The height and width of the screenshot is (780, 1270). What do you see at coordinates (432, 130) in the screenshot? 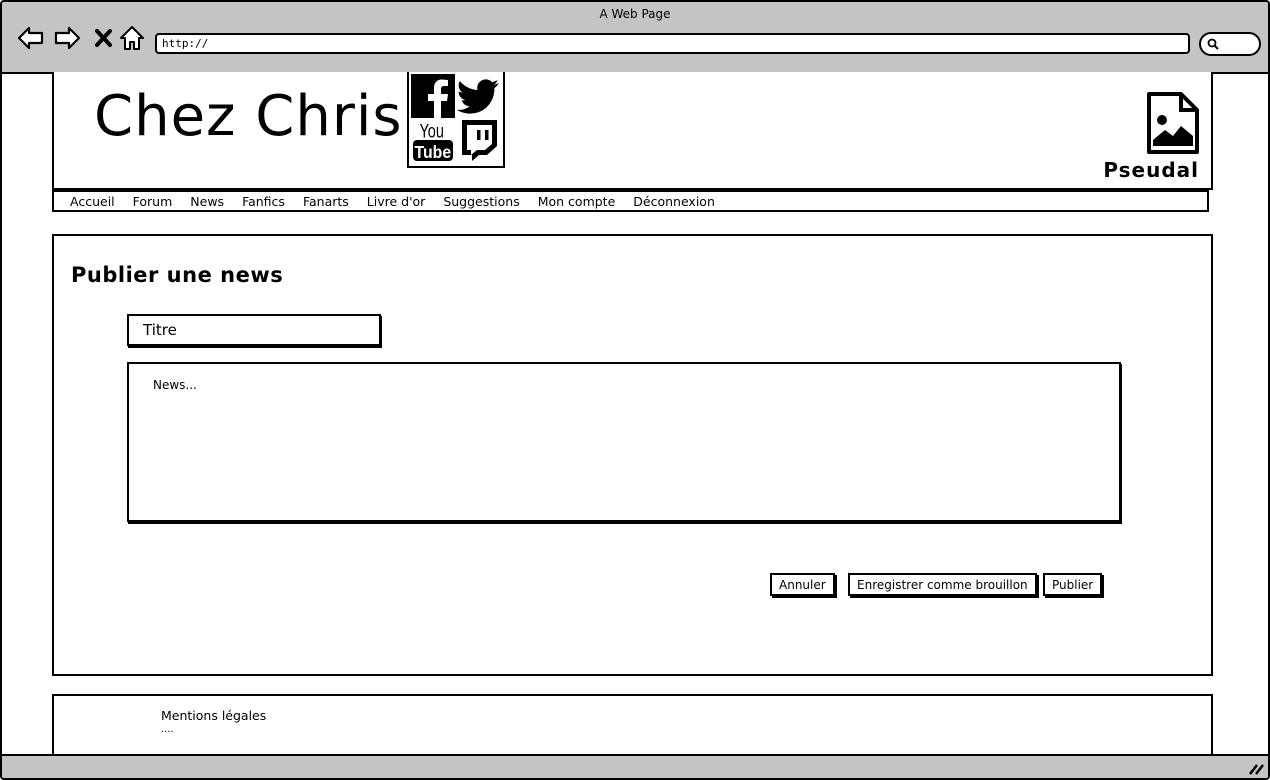
I see `svg-text: You` at bounding box center [432, 130].